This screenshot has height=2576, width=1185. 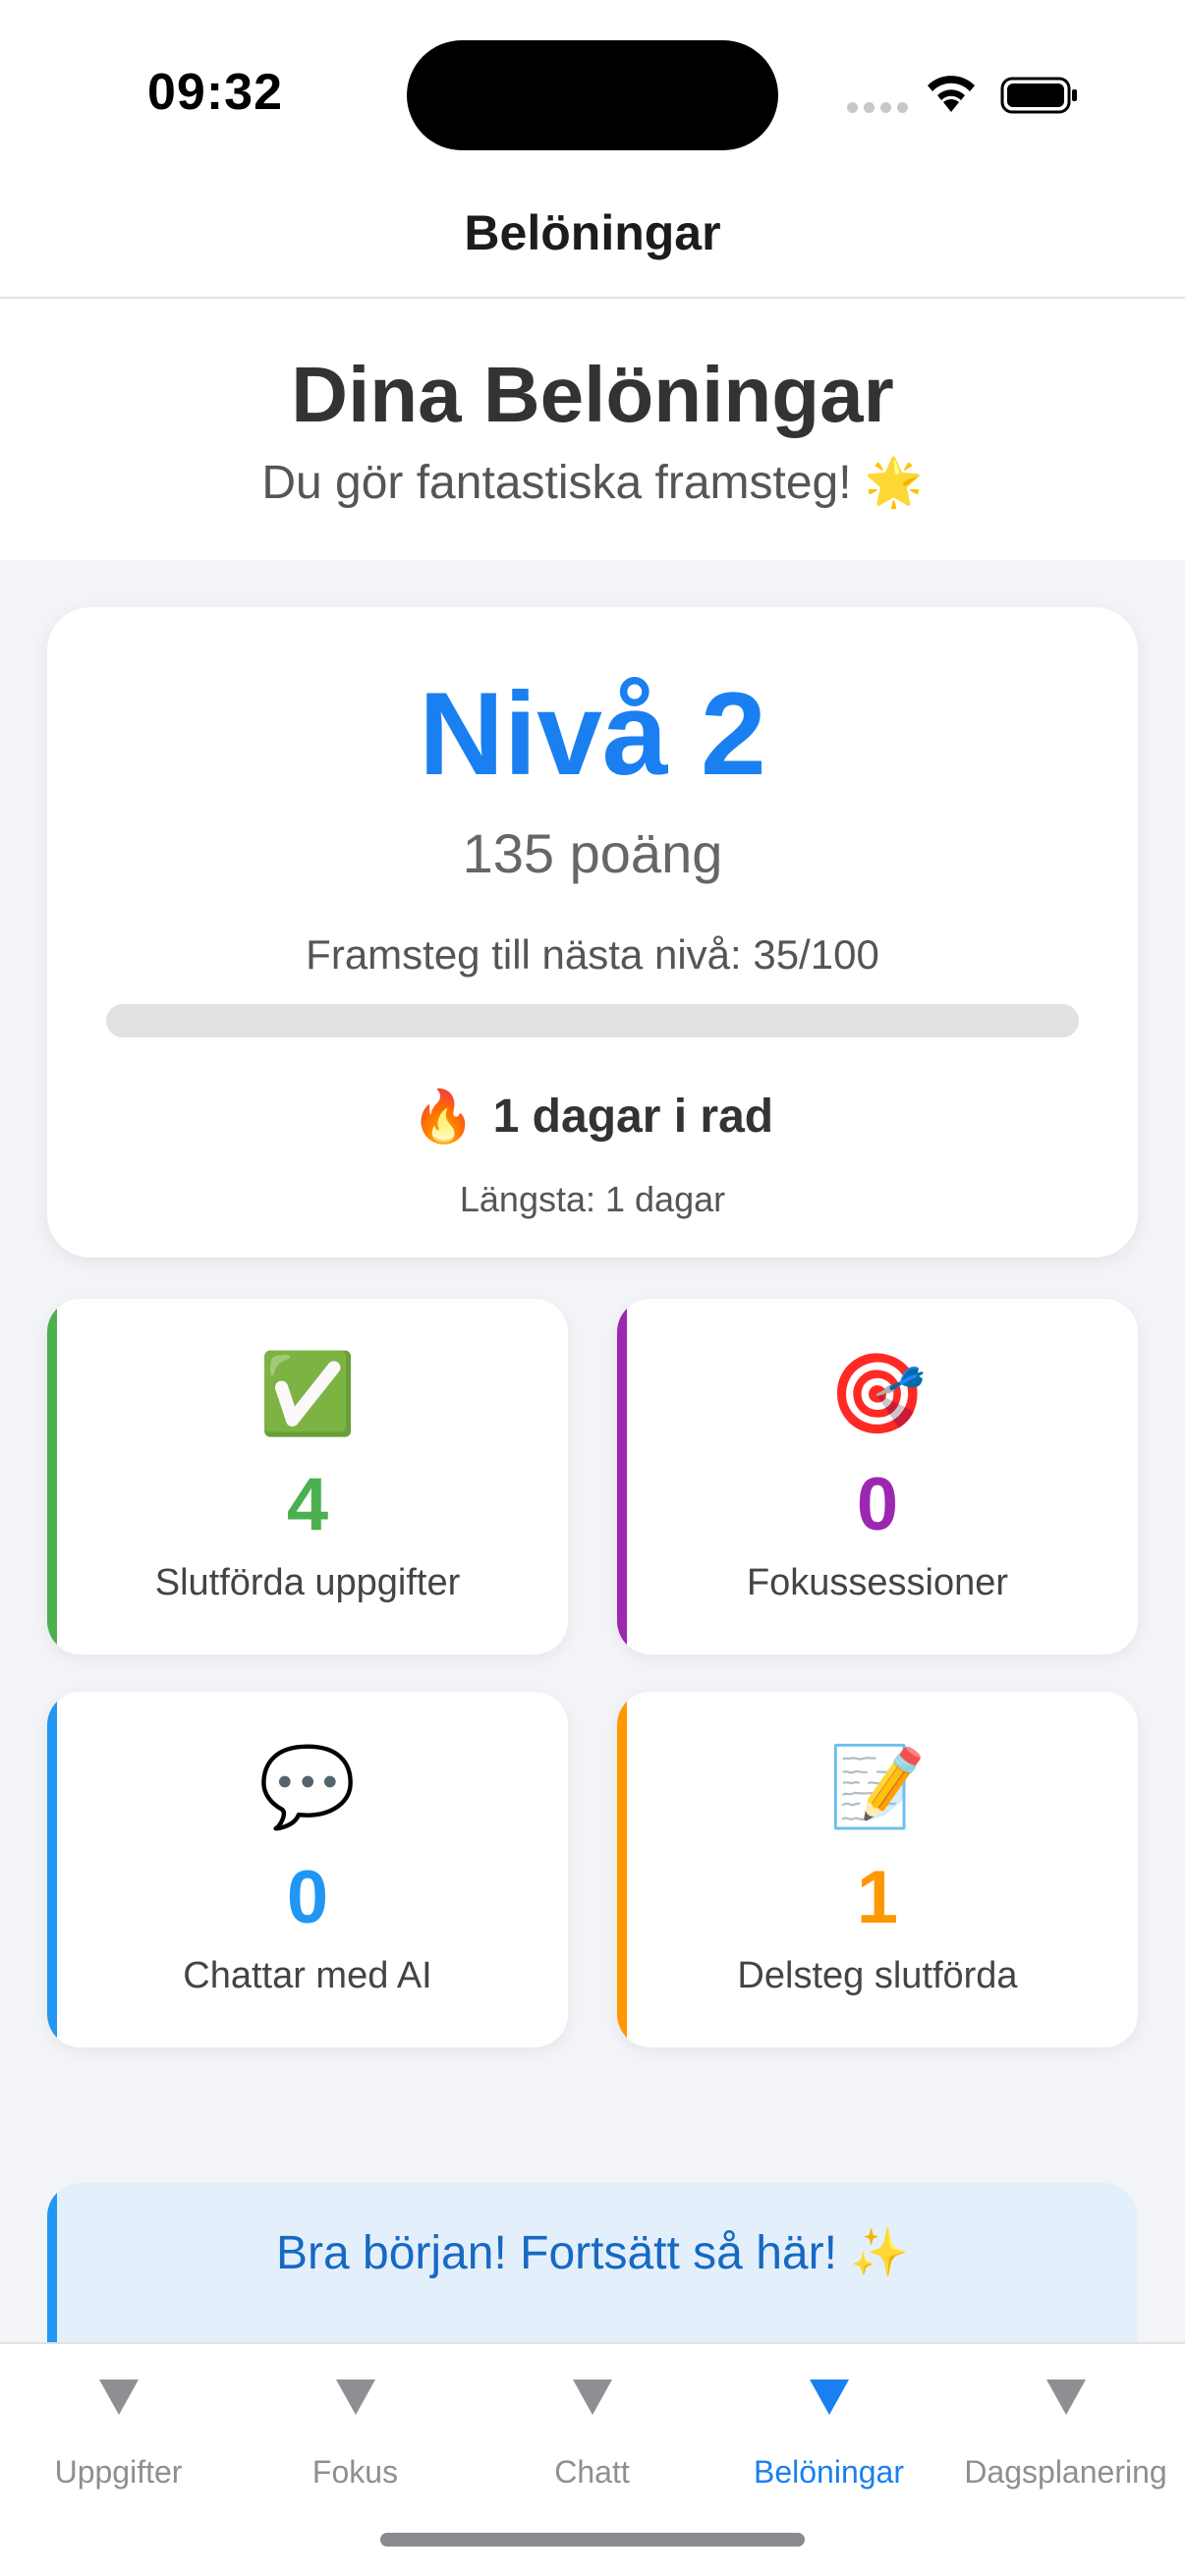 What do you see at coordinates (878, 1897) in the screenshot?
I see `stat-value: 1` at bounding box center [878, 1897].